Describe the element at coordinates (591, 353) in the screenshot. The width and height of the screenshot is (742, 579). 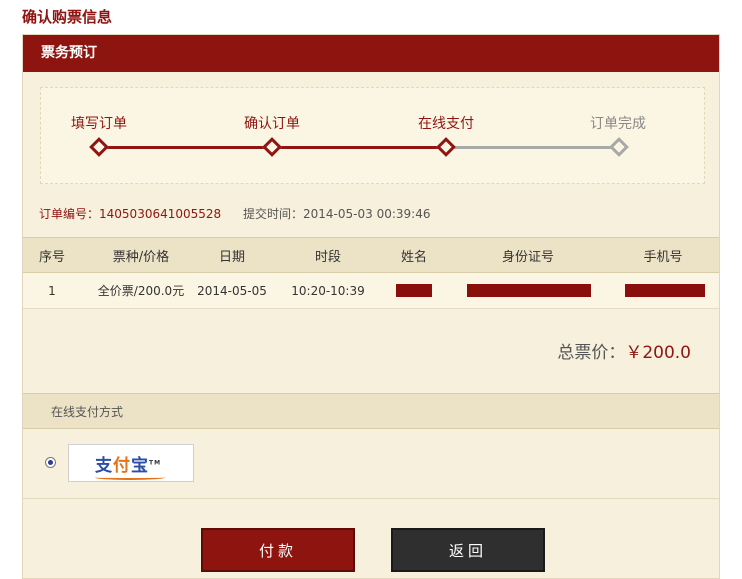
I see `total-label: 总票价：` at that location.